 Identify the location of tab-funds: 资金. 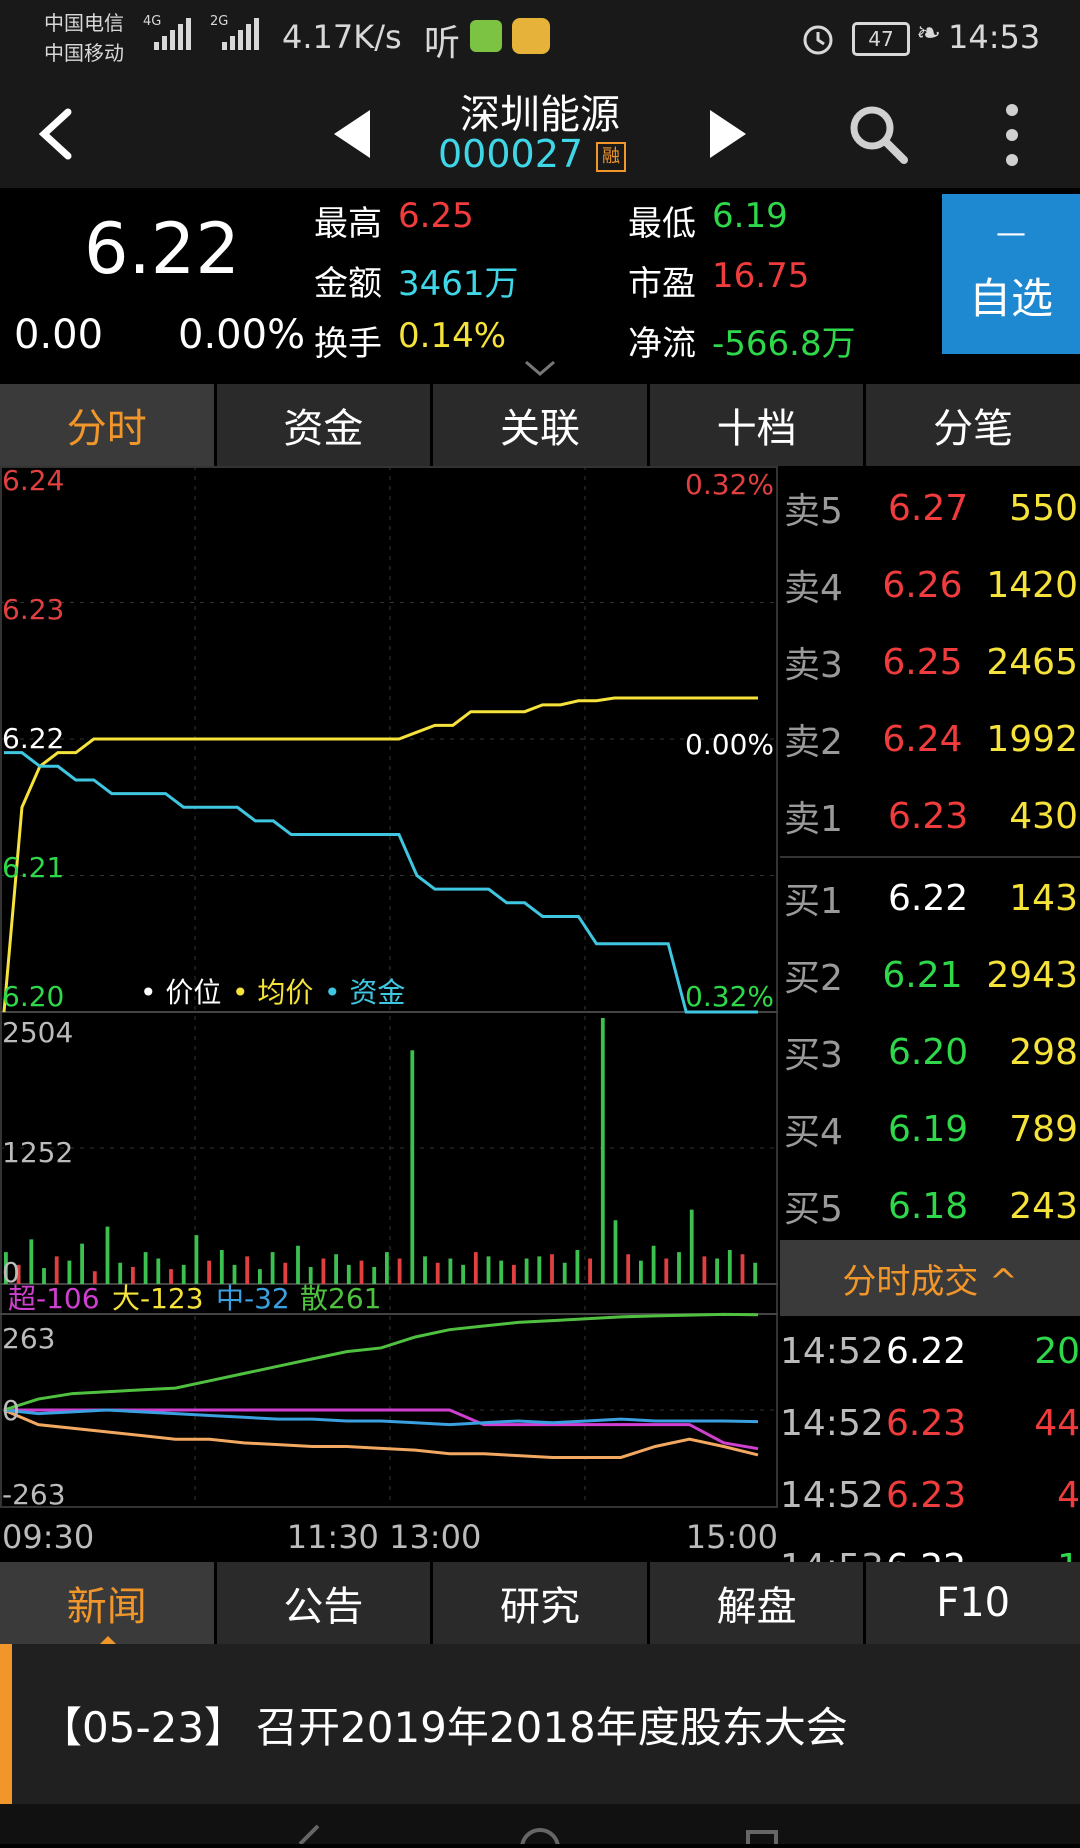
(323, 425).